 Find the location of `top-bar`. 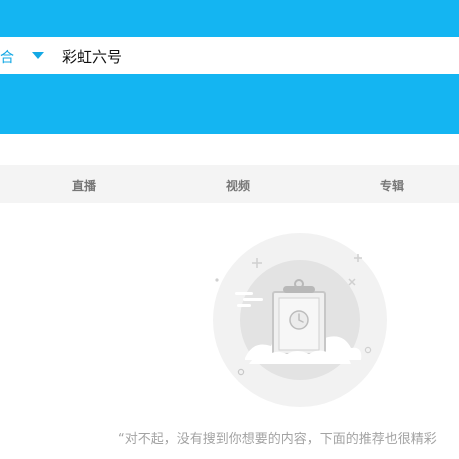

top-bar is located at coordinates (229, 18).